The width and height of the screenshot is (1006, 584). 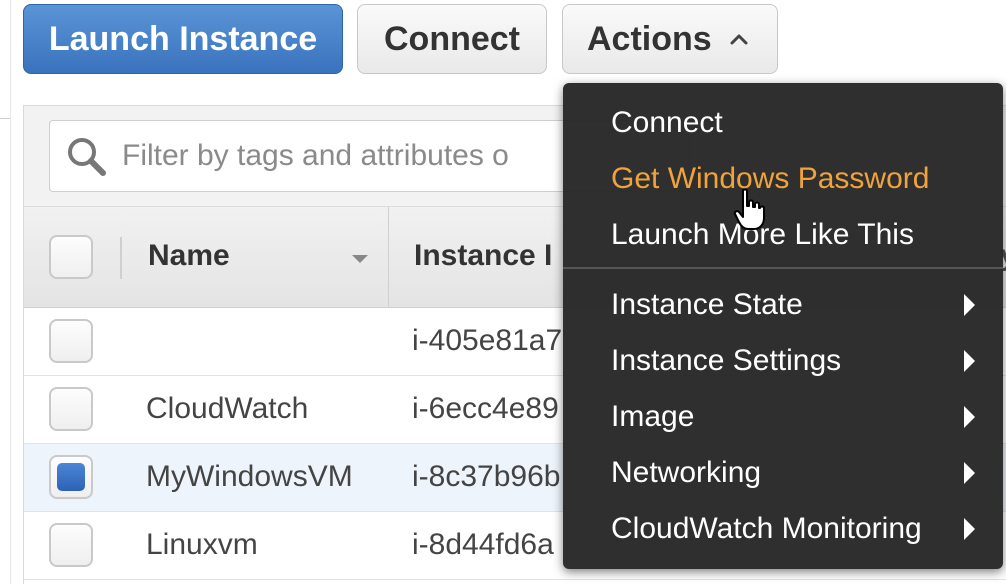 I want to click on menu-item-get-windows-password: Get Windows Password, so click(x=783, y=179).